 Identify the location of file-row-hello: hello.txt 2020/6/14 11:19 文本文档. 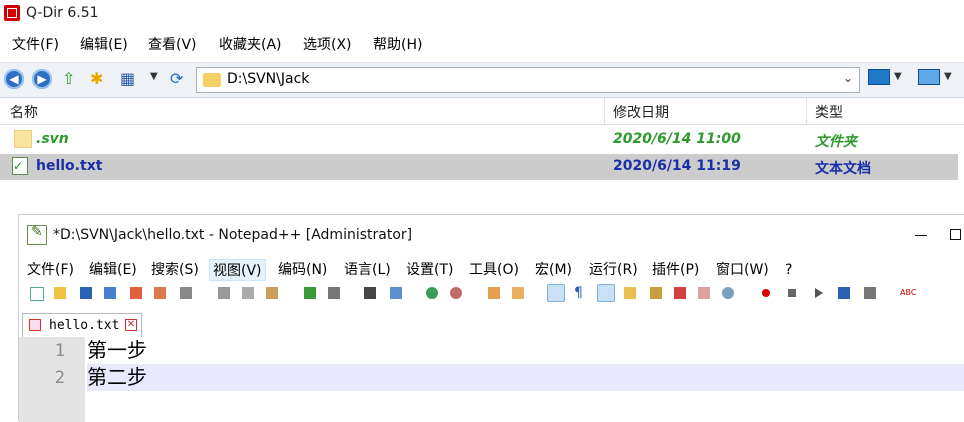
(479, 167).